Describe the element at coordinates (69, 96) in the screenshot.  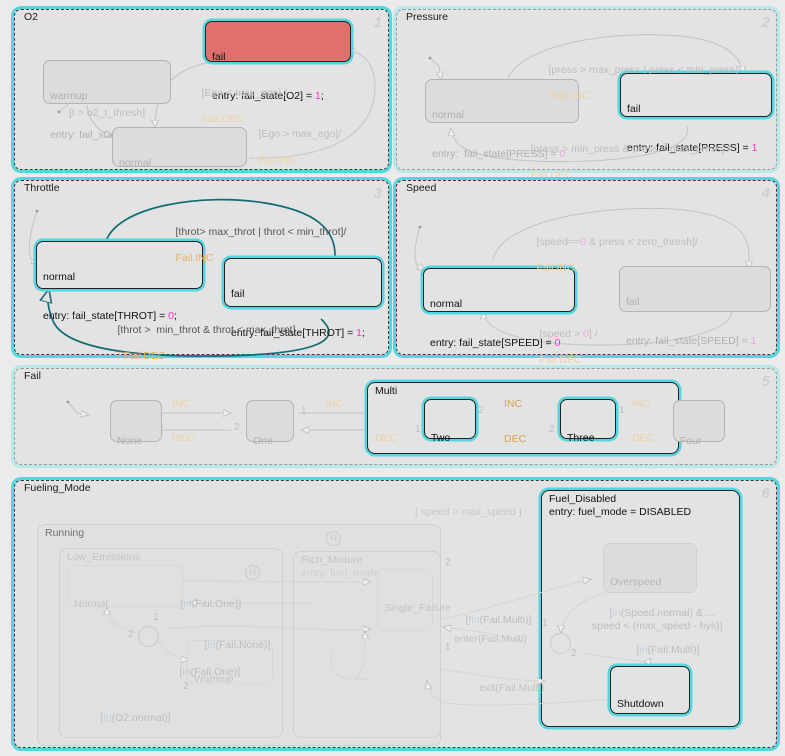
I see `state-name: warmup` at that location.